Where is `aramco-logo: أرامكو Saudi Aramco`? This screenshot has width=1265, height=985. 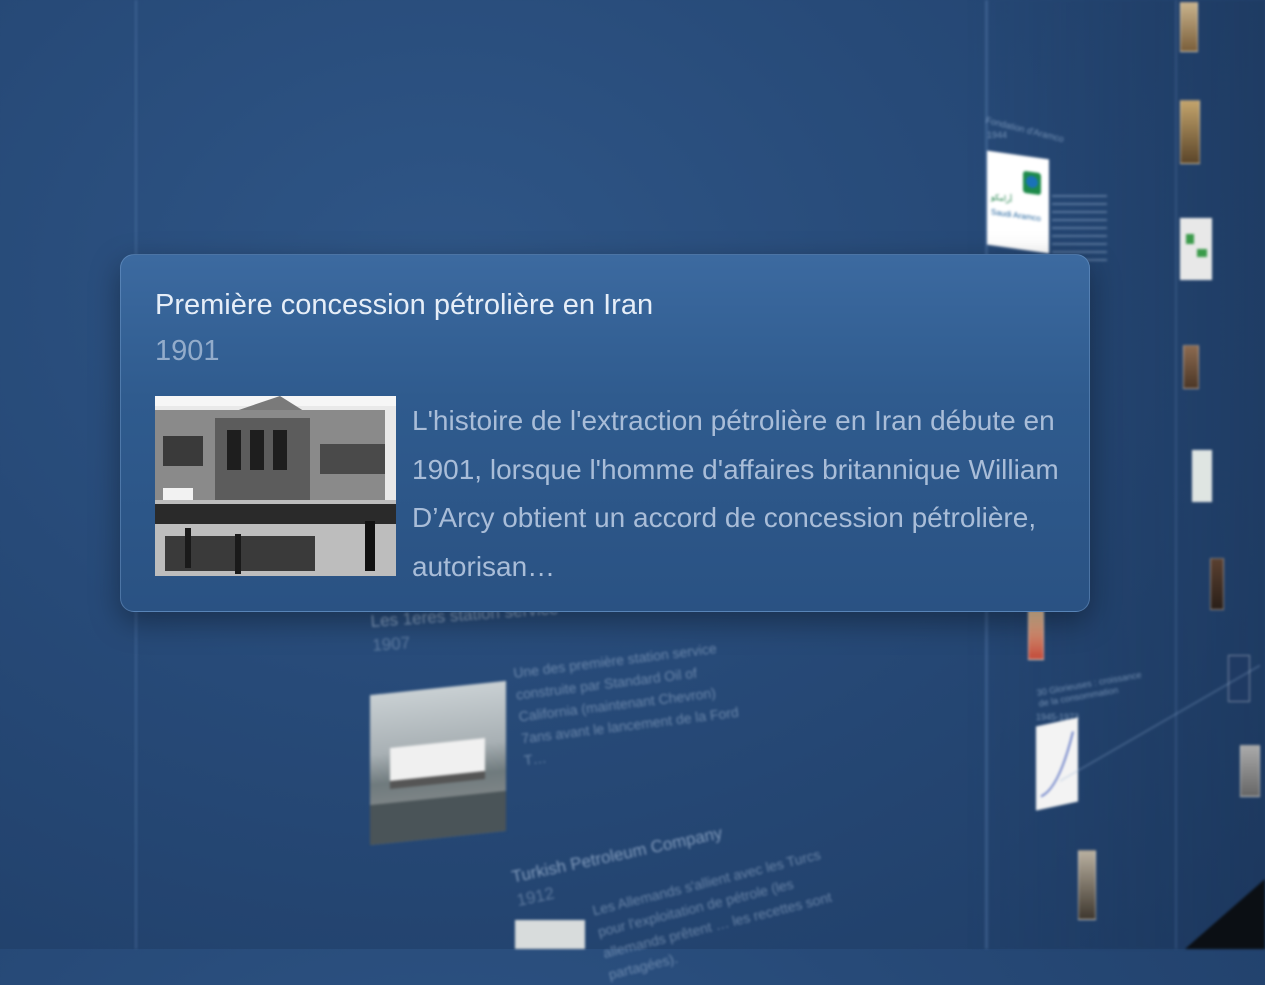
aramco-logo: أرامكو Saudi Aramco is located at coordinates (1018, 202).